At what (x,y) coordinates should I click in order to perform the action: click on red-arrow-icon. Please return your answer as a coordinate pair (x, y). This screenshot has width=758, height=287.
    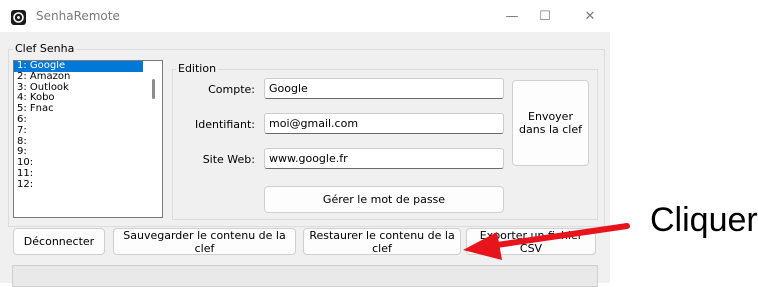
    Looking at the image, I should click on (546, 241).